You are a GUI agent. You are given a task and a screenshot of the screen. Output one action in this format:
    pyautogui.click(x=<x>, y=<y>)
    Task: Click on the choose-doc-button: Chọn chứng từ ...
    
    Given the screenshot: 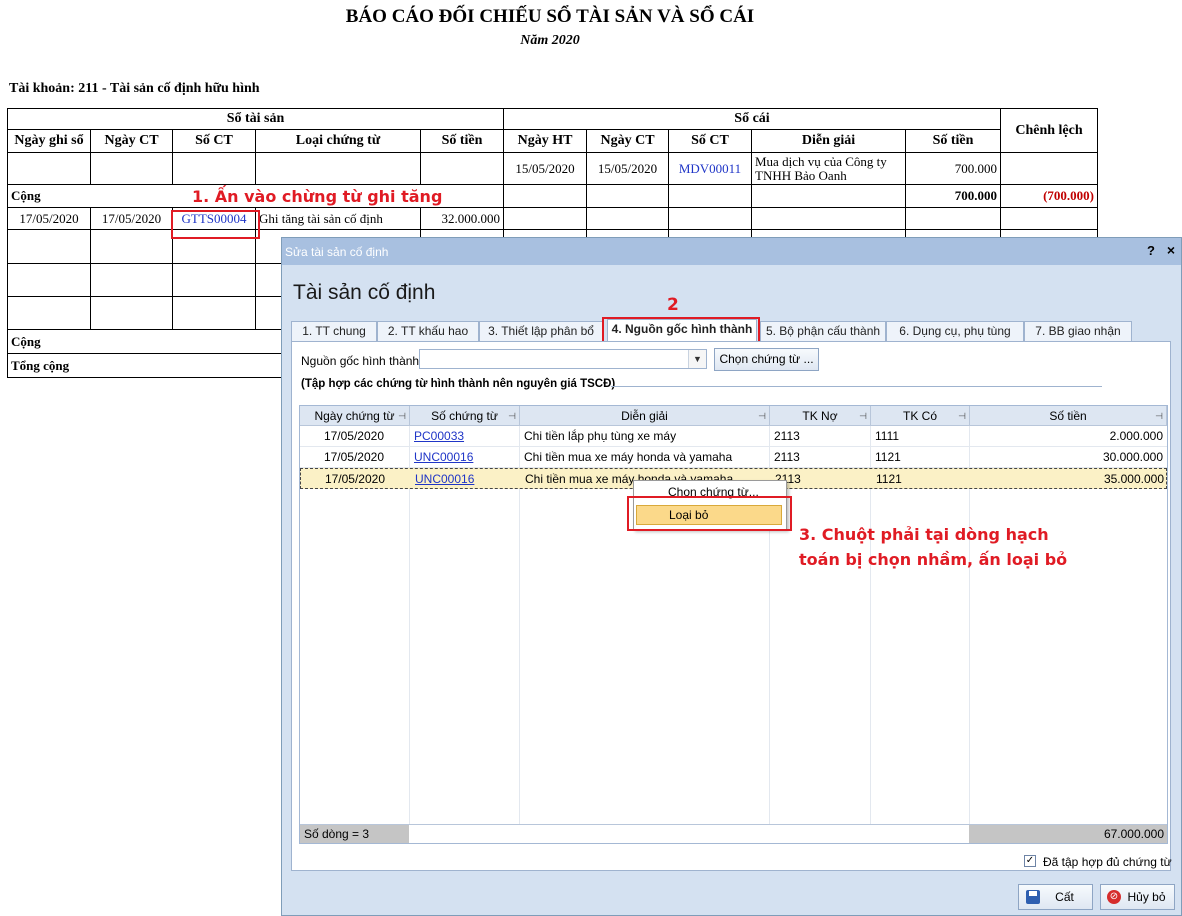 What is the action you would take?
    pyautogui.click(x=766, y=359)
    